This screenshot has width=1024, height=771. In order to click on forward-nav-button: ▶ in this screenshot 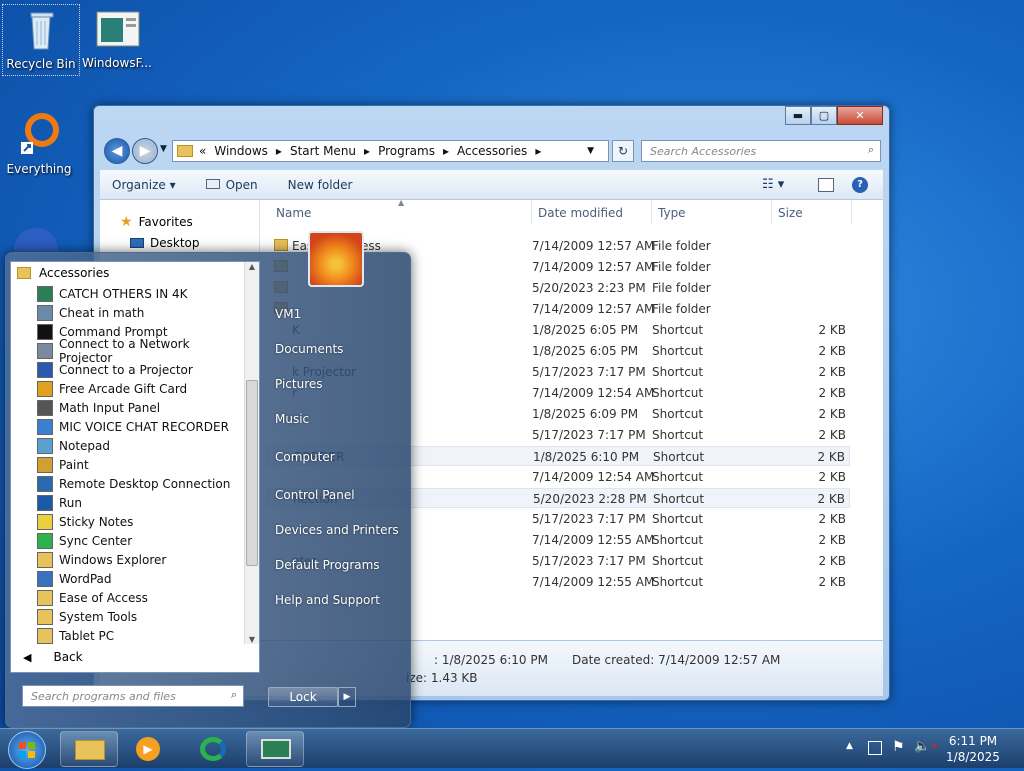, I will do `click(145, 151)`.